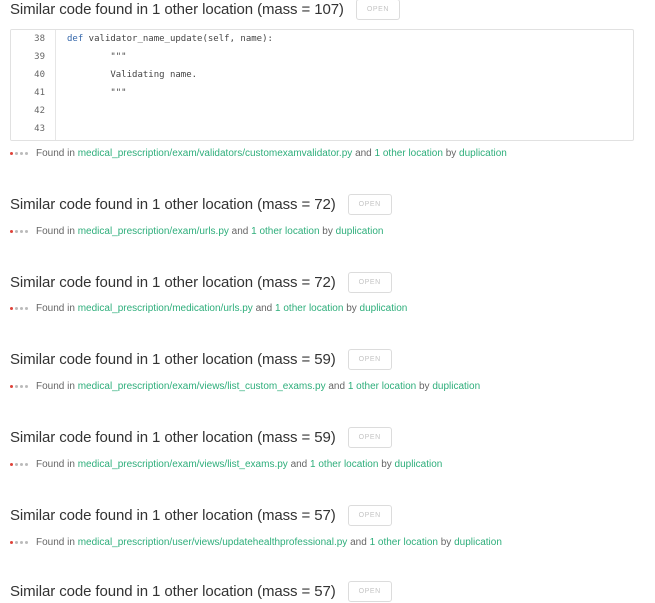 Image resolution: width=655 pixels, height=603 pixels. I want to click on line-number: 38, so click(39, 39).